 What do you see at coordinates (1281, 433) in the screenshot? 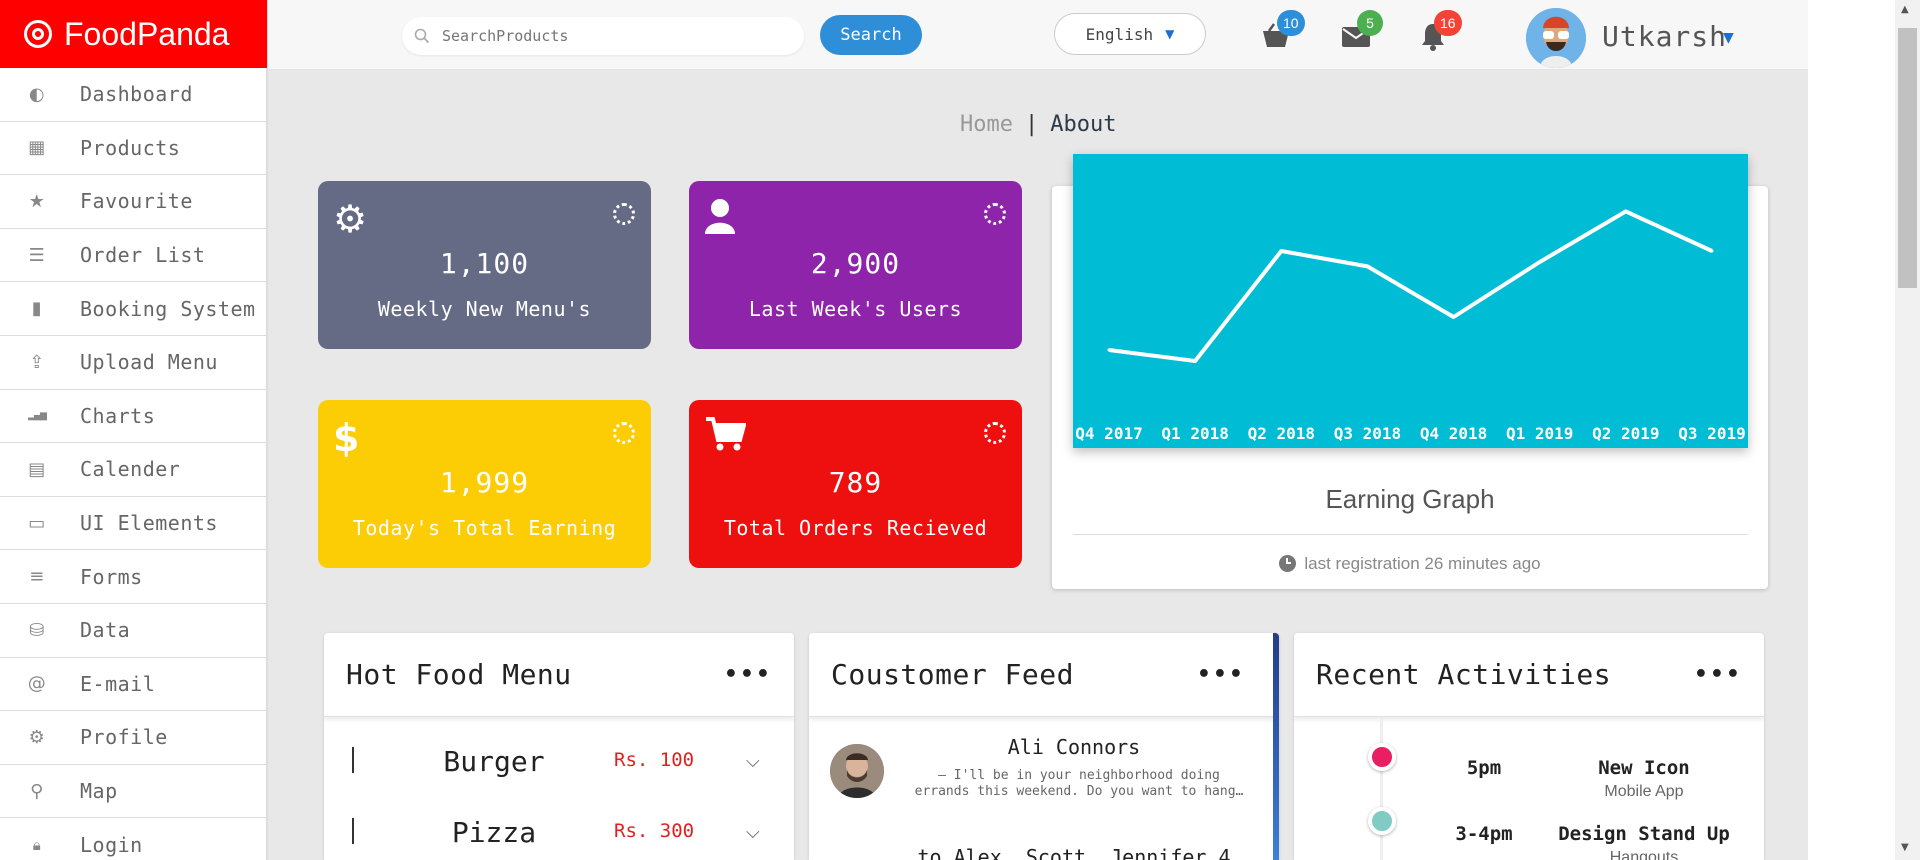
I see `x-tick-label: Q2 2018` at bounding box center [1281, 433].